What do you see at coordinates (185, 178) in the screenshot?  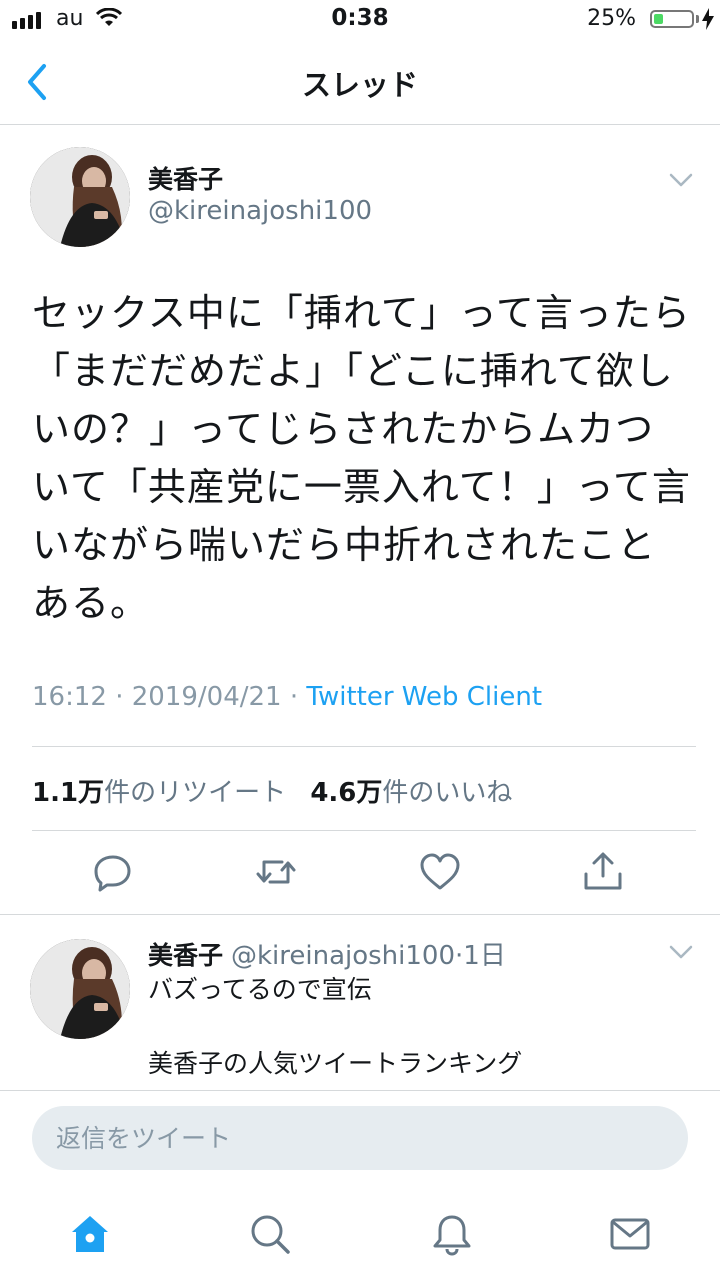 I see `display-name: 美香子` at bounding box center [185, 178].